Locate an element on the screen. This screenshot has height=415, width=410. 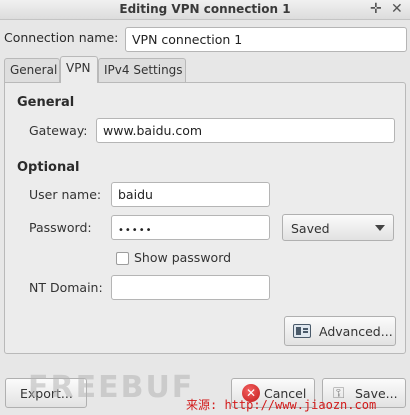
tab-ipv4-settings: IPv4 Settings is located at coordinates (142, 70).